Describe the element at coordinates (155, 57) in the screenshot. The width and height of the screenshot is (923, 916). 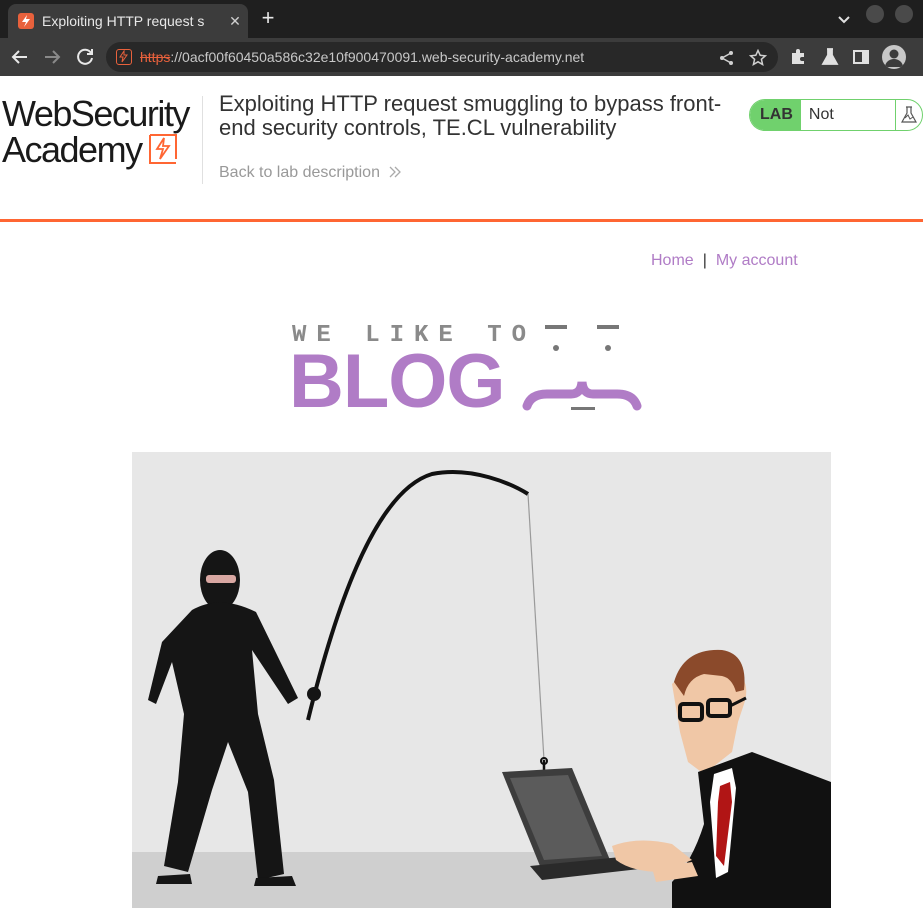
I see `url-scheme: https` at that location.